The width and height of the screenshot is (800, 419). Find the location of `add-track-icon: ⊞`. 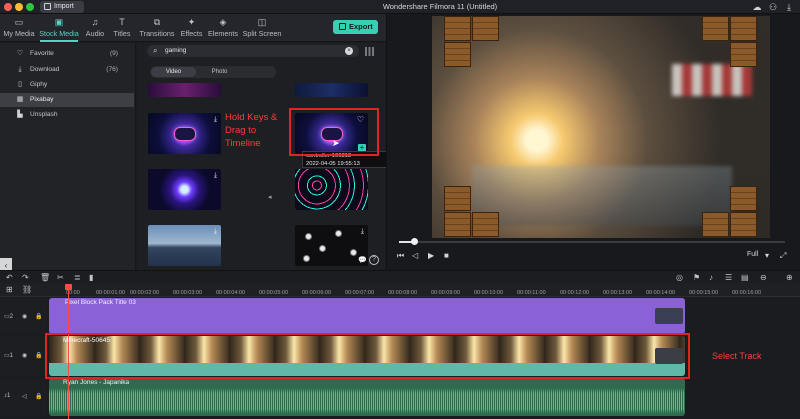

add-track-icon: ⊞ is located at coordinates (9, 289).